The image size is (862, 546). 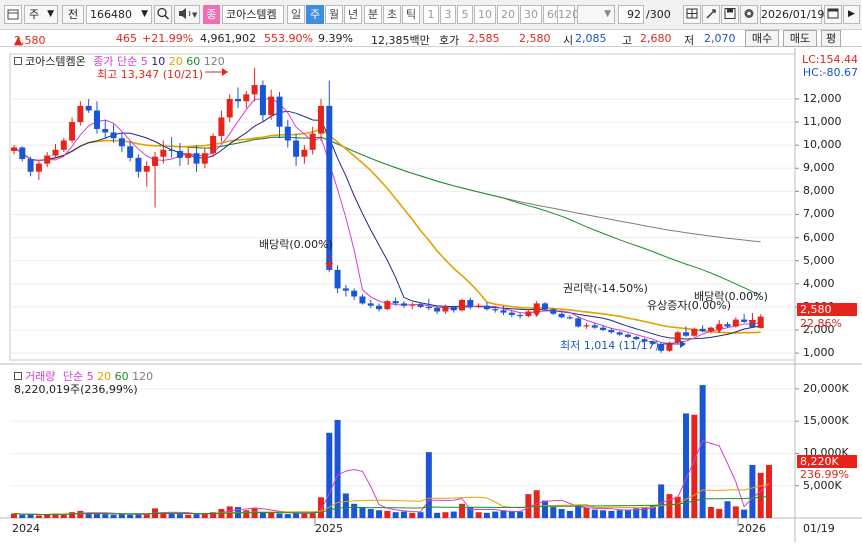 I want to click on interval-120: 120, so click(x=568, y=14).